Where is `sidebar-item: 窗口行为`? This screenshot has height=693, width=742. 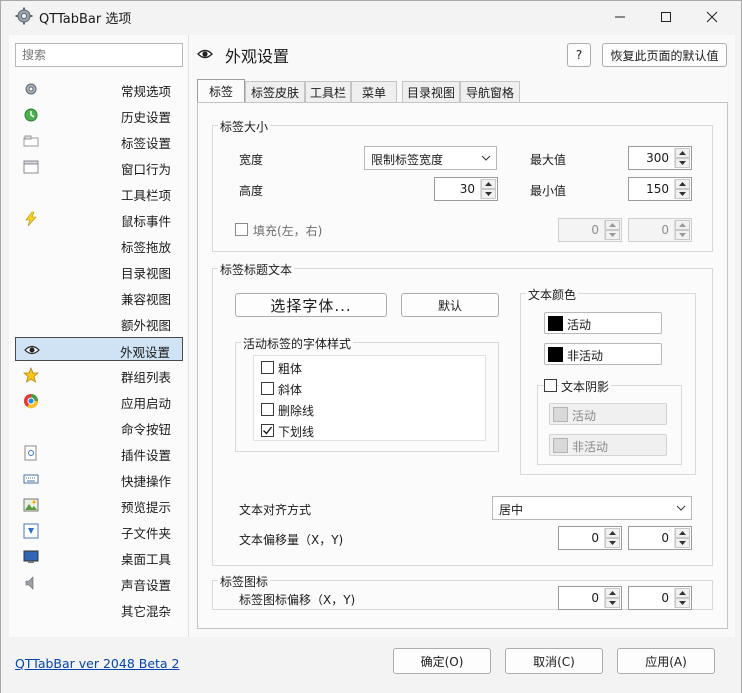 sidebar-item: 窗口行为 is located at coordinates (99, 167).